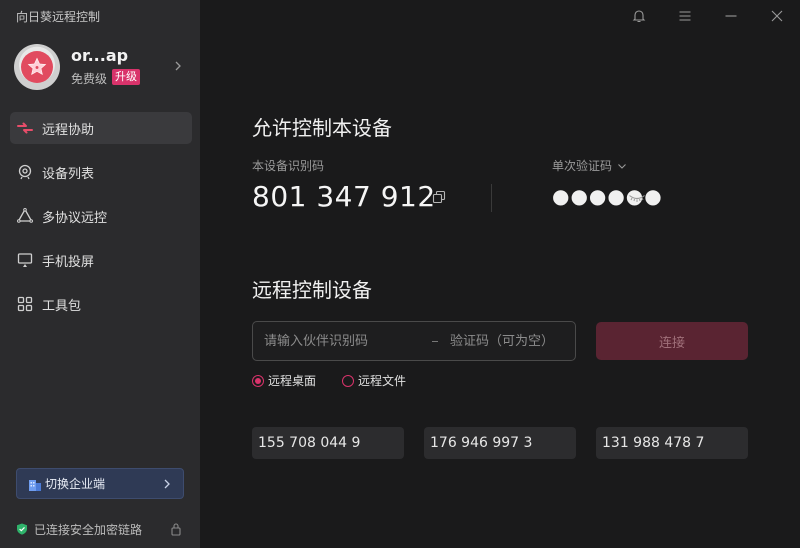 The image size is (800, 548). I want to click on device-id-label: 本设备识别码, so click(288, 166).